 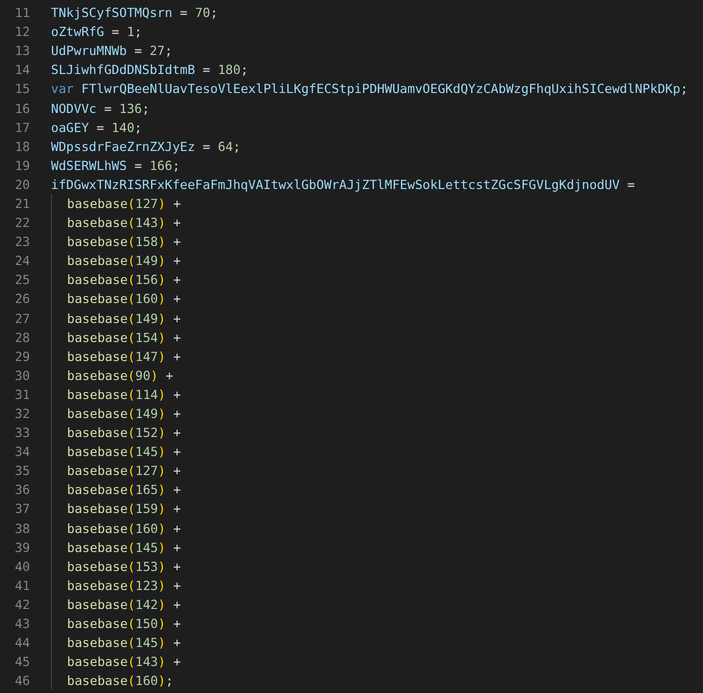 I want to click on code-line: SLJiwhfGDdDNSbIdtmB = 180;, so click(x=149, y=70).